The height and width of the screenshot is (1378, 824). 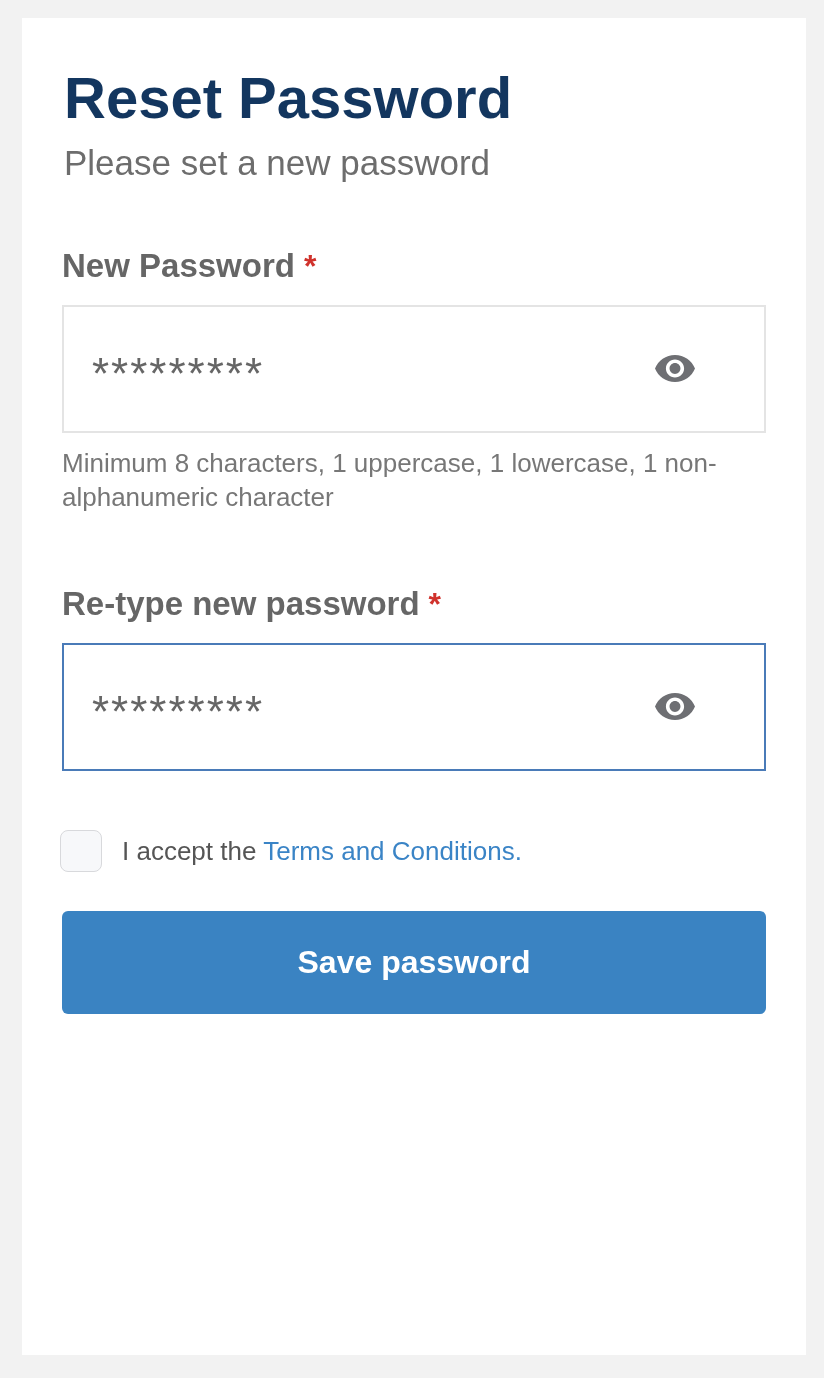 What do you see at coordinates (178, 266) in the screenshot?
I see `field-label: New Password` at bounding box center [178, 266].